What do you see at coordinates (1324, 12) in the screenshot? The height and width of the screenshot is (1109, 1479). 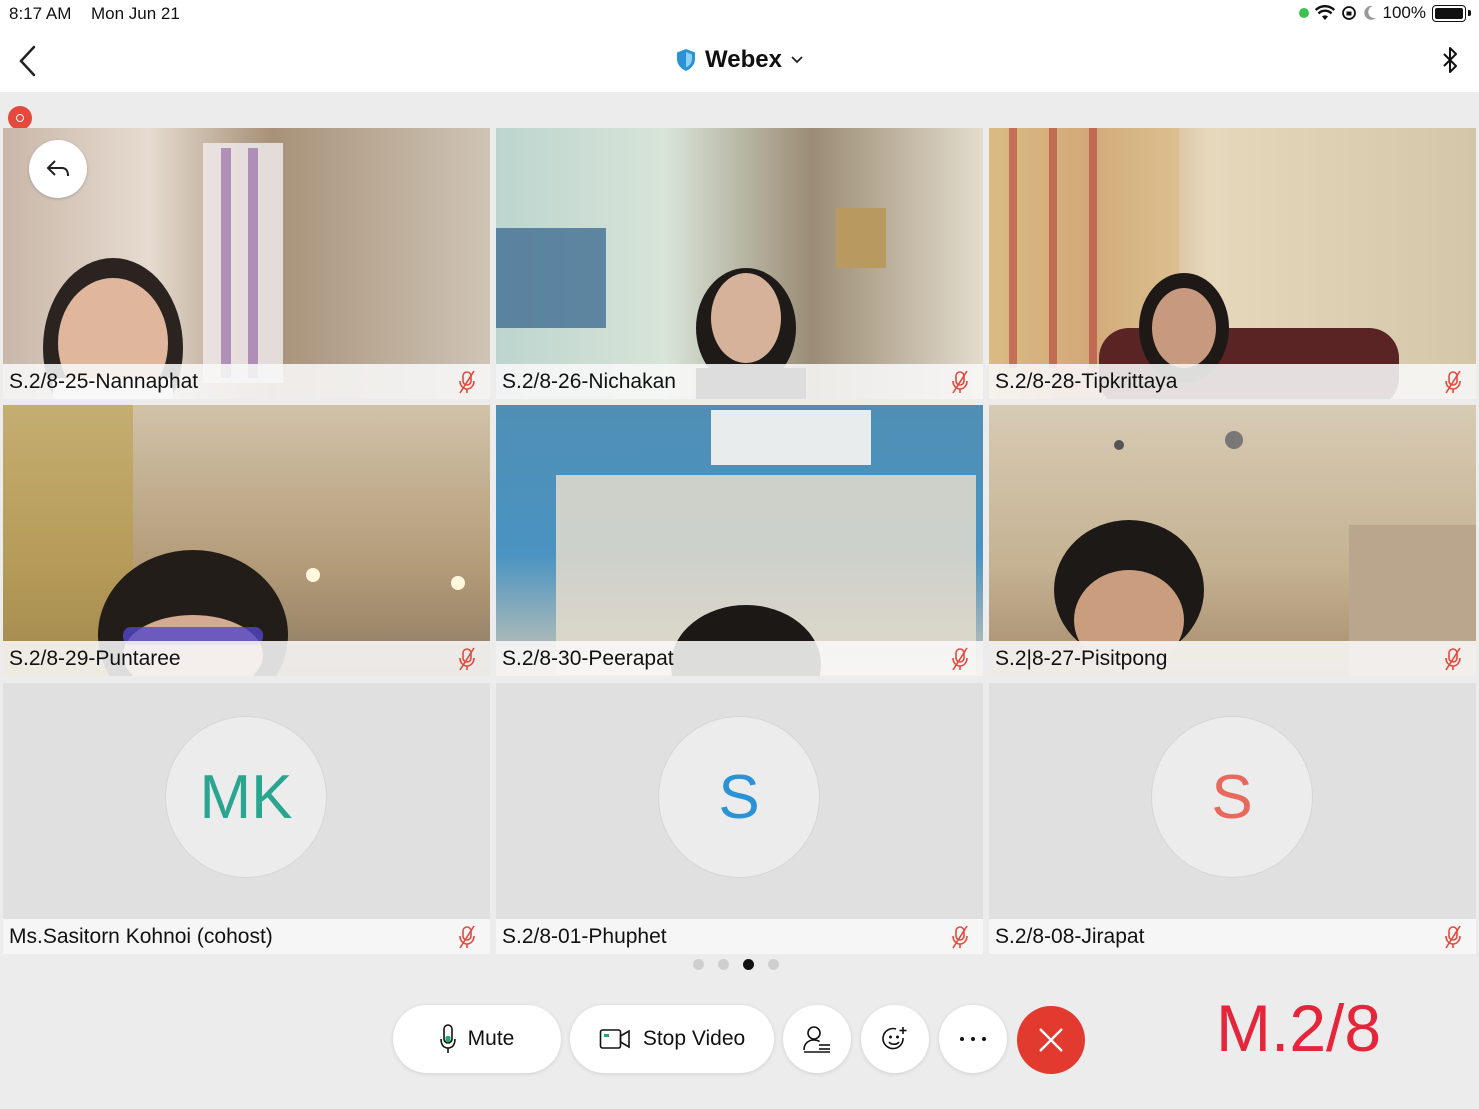 I see `wifi-icon` at bounding box center [1324, 12].